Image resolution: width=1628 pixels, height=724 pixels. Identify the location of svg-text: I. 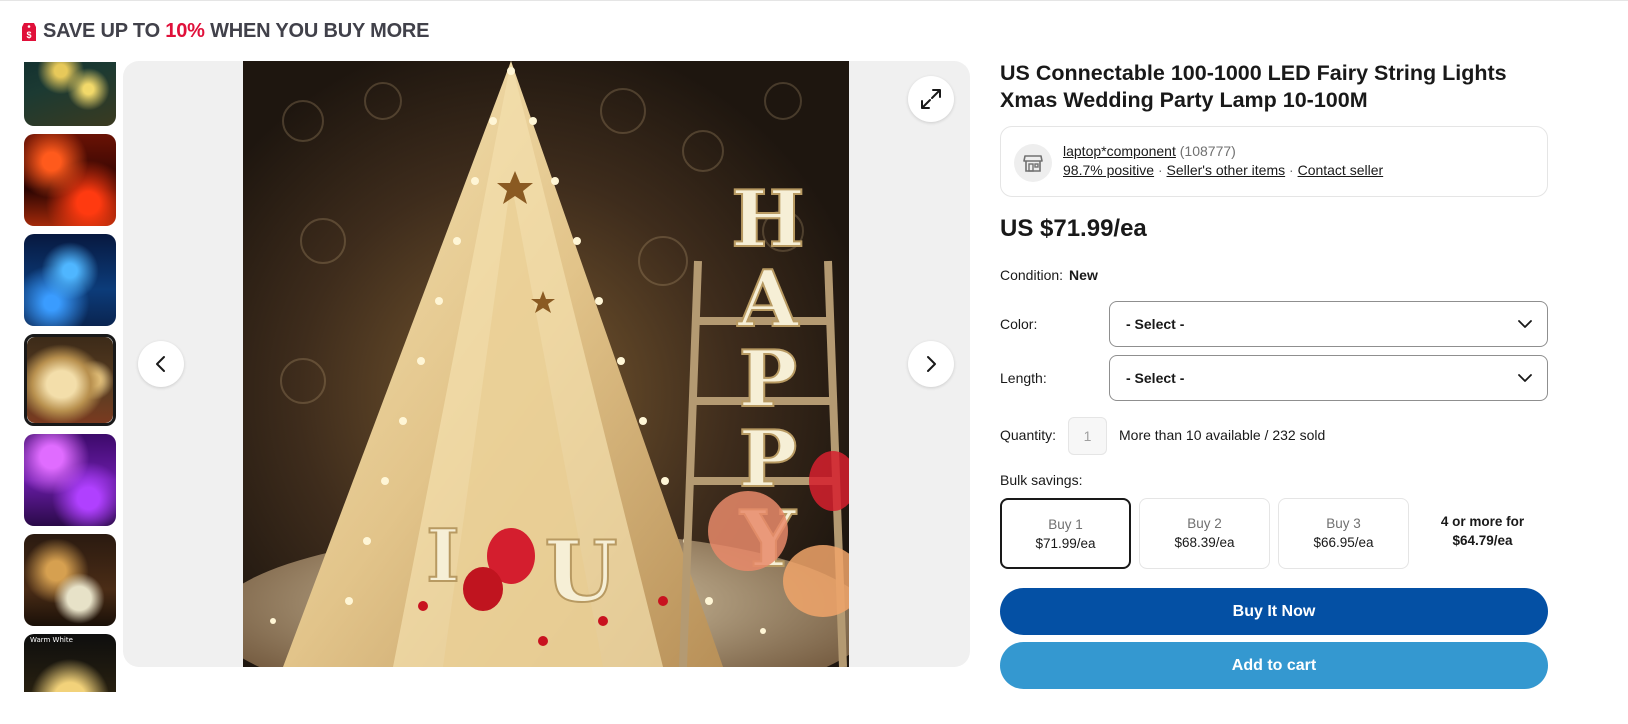
(443, 555).